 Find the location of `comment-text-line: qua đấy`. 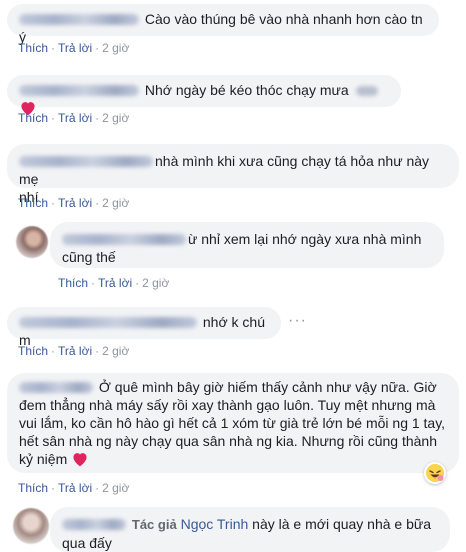

comment-text-line: qua đấy is located at coordinates (87, 543).